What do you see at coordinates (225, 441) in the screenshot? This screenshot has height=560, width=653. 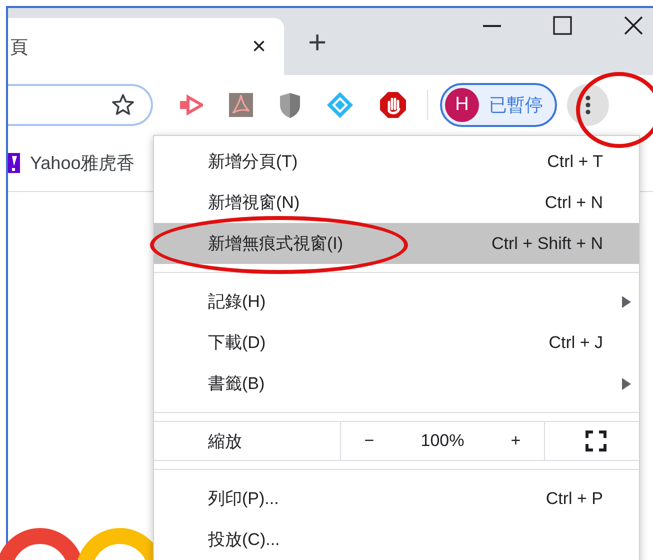 I see `zoom-label: 縮放` at bounding box center [225, 441].